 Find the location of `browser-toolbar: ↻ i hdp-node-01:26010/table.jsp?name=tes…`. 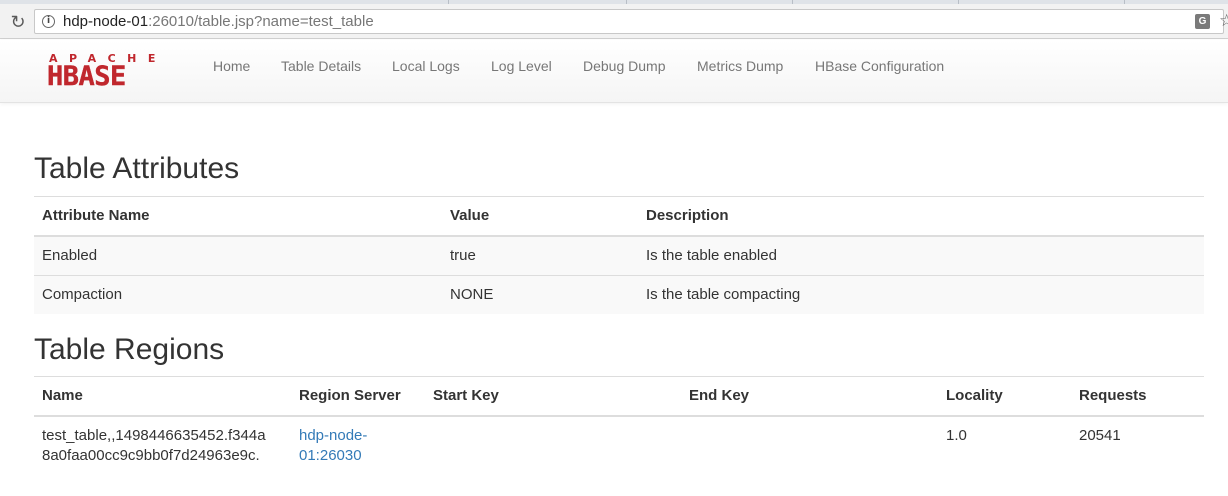

browser-toolbar: ↻ i hdp-node-01:26010/table.jsp?name=tes… is located at coordinates (614, 21).